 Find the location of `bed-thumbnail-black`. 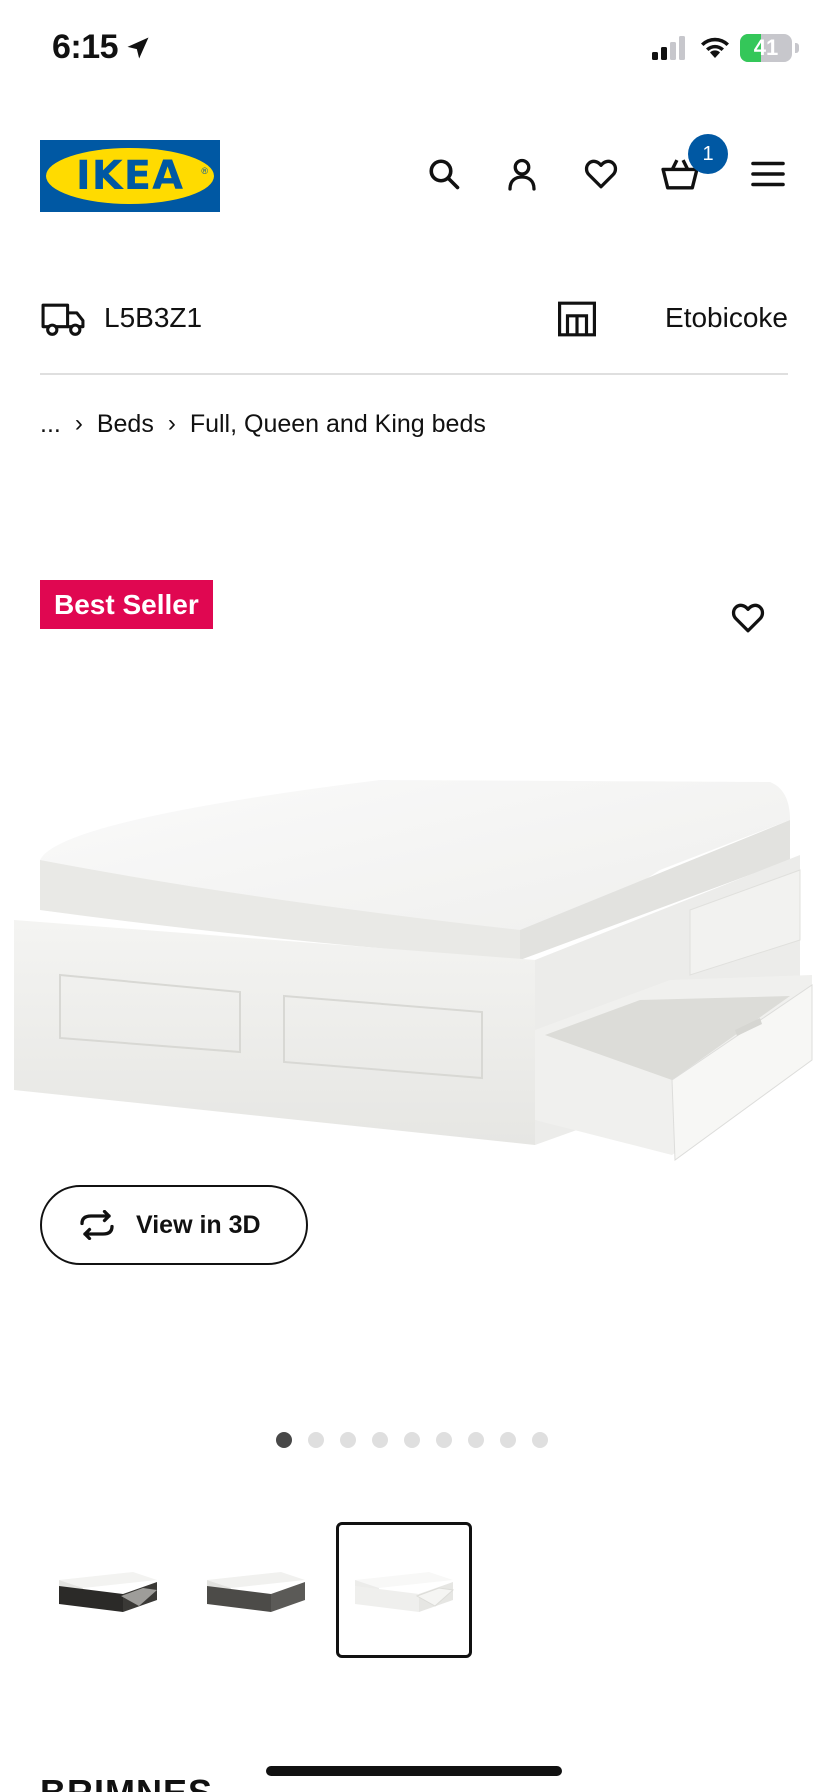

bed-thumbnail-black is located at coordinates (108, 1592).